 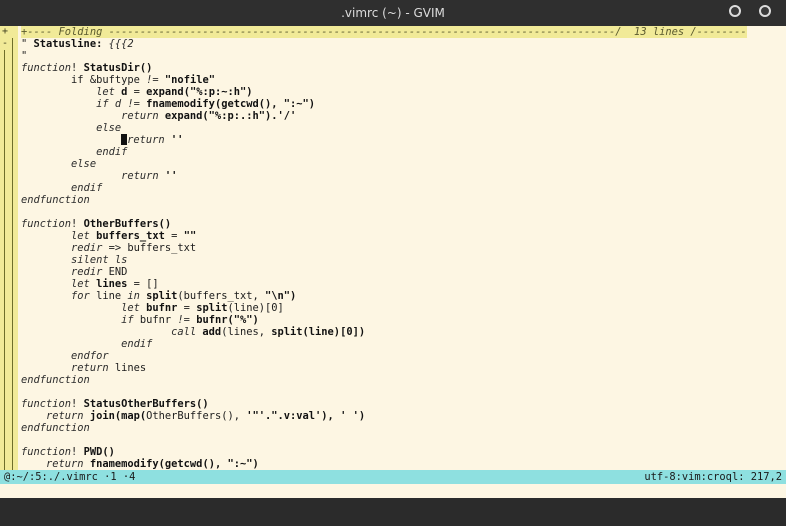 What do you see at coordinates (27, 44) in the screenshot?
I see `plain-token: "` at bounding box center [27, 44].